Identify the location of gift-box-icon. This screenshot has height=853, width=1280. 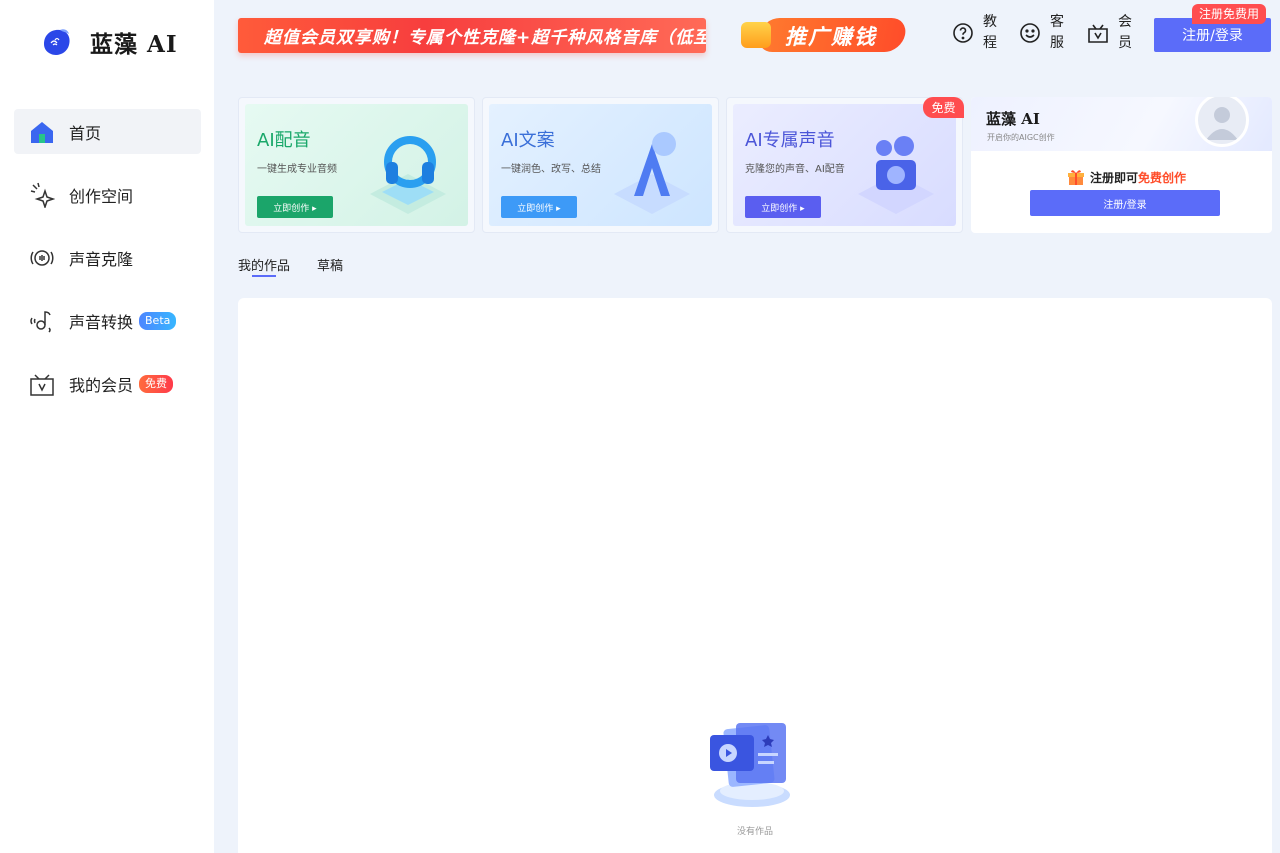
(756, 35).